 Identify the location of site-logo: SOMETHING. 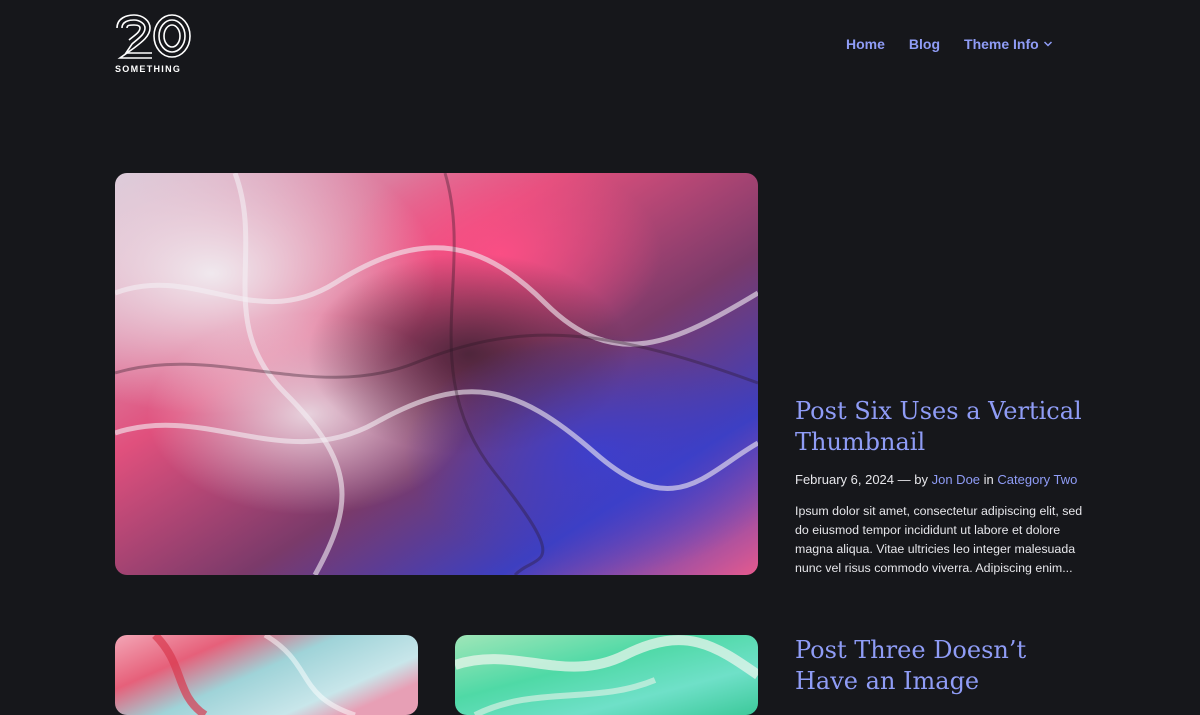
(153, 46).